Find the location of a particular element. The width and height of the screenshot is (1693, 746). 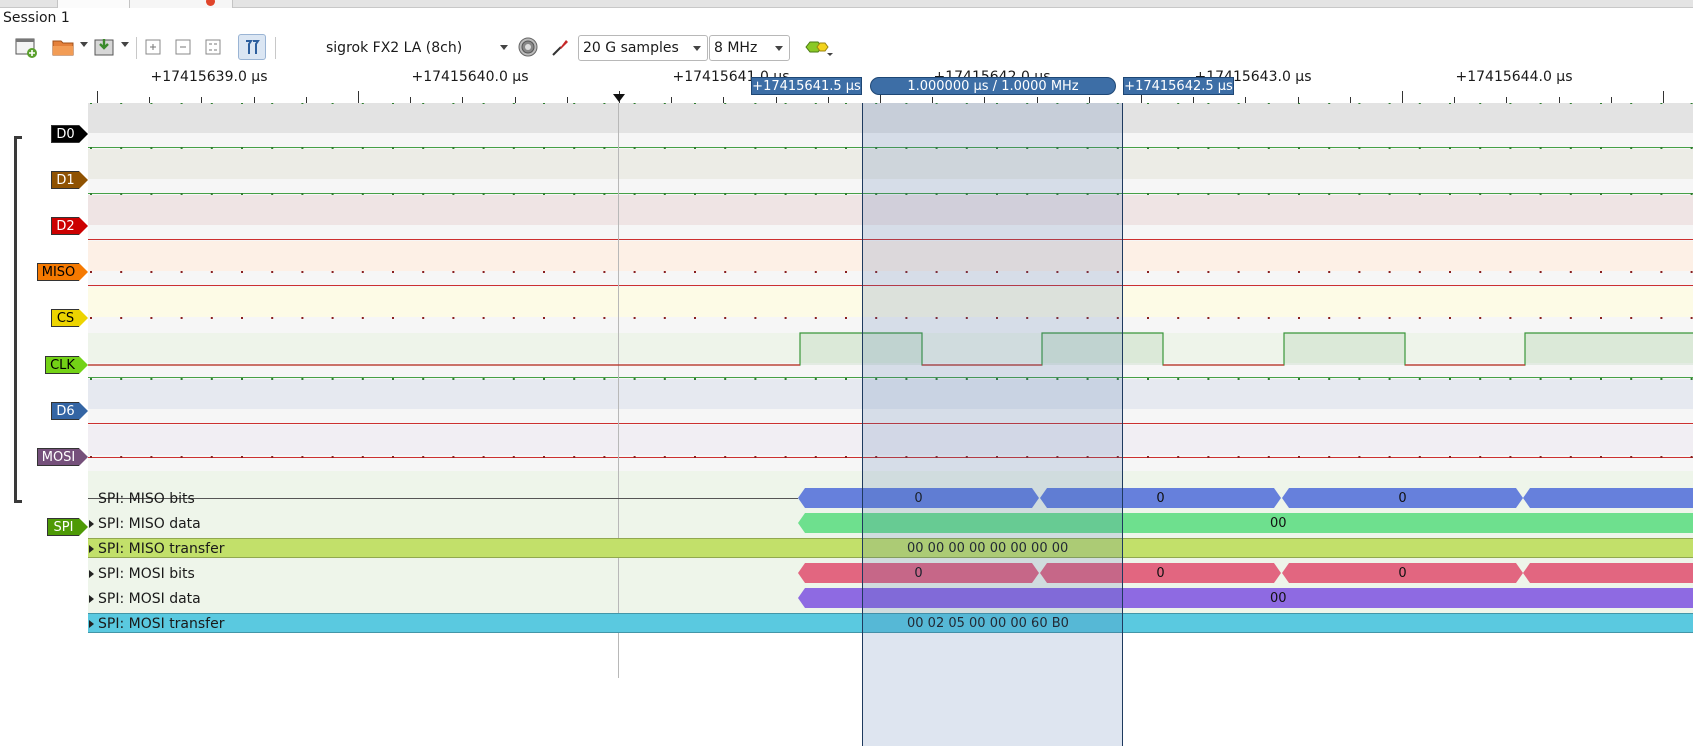

decoder-row-label: SPI: MISO data is located at coordinates (145, 524).